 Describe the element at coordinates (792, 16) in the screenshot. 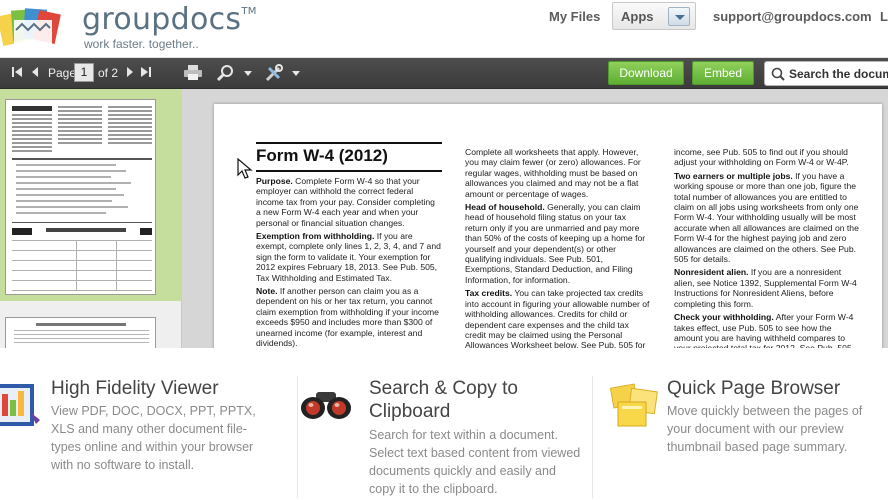

I see `nav-support-link: support@groupdocs.com` at that location.